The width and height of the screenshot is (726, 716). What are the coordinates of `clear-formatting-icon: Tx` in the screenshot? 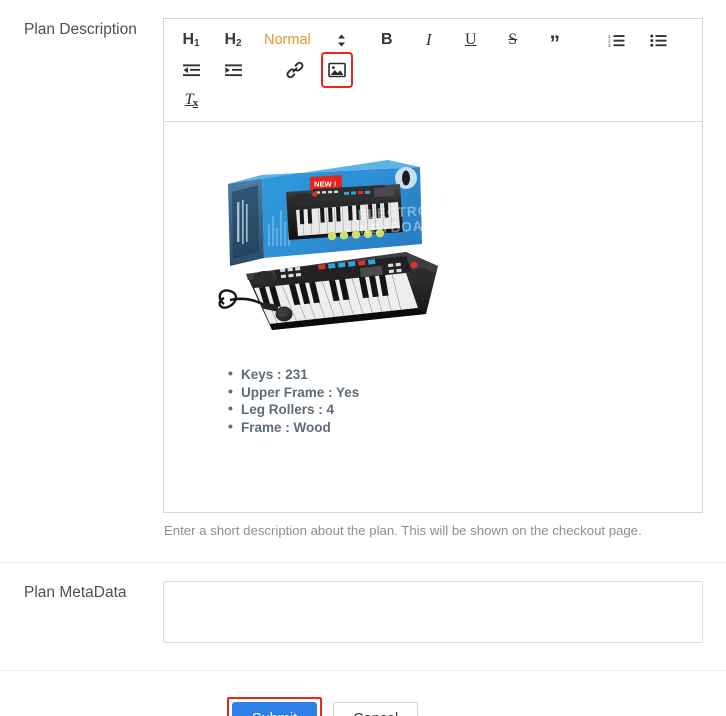 It's located at (192, 100).